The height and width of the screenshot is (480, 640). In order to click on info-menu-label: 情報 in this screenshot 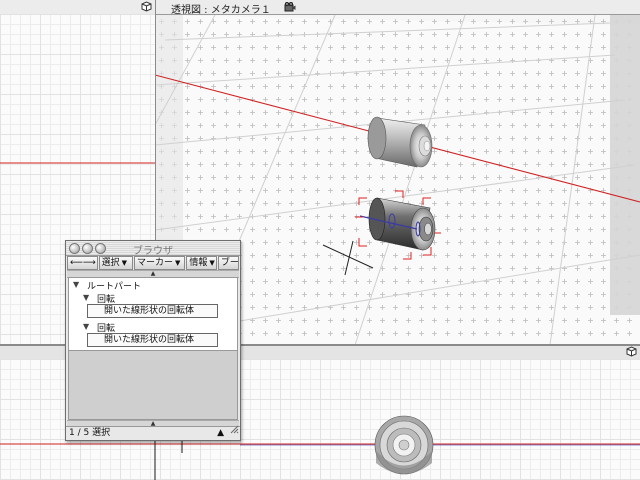, I will do `click(198, 263)`.